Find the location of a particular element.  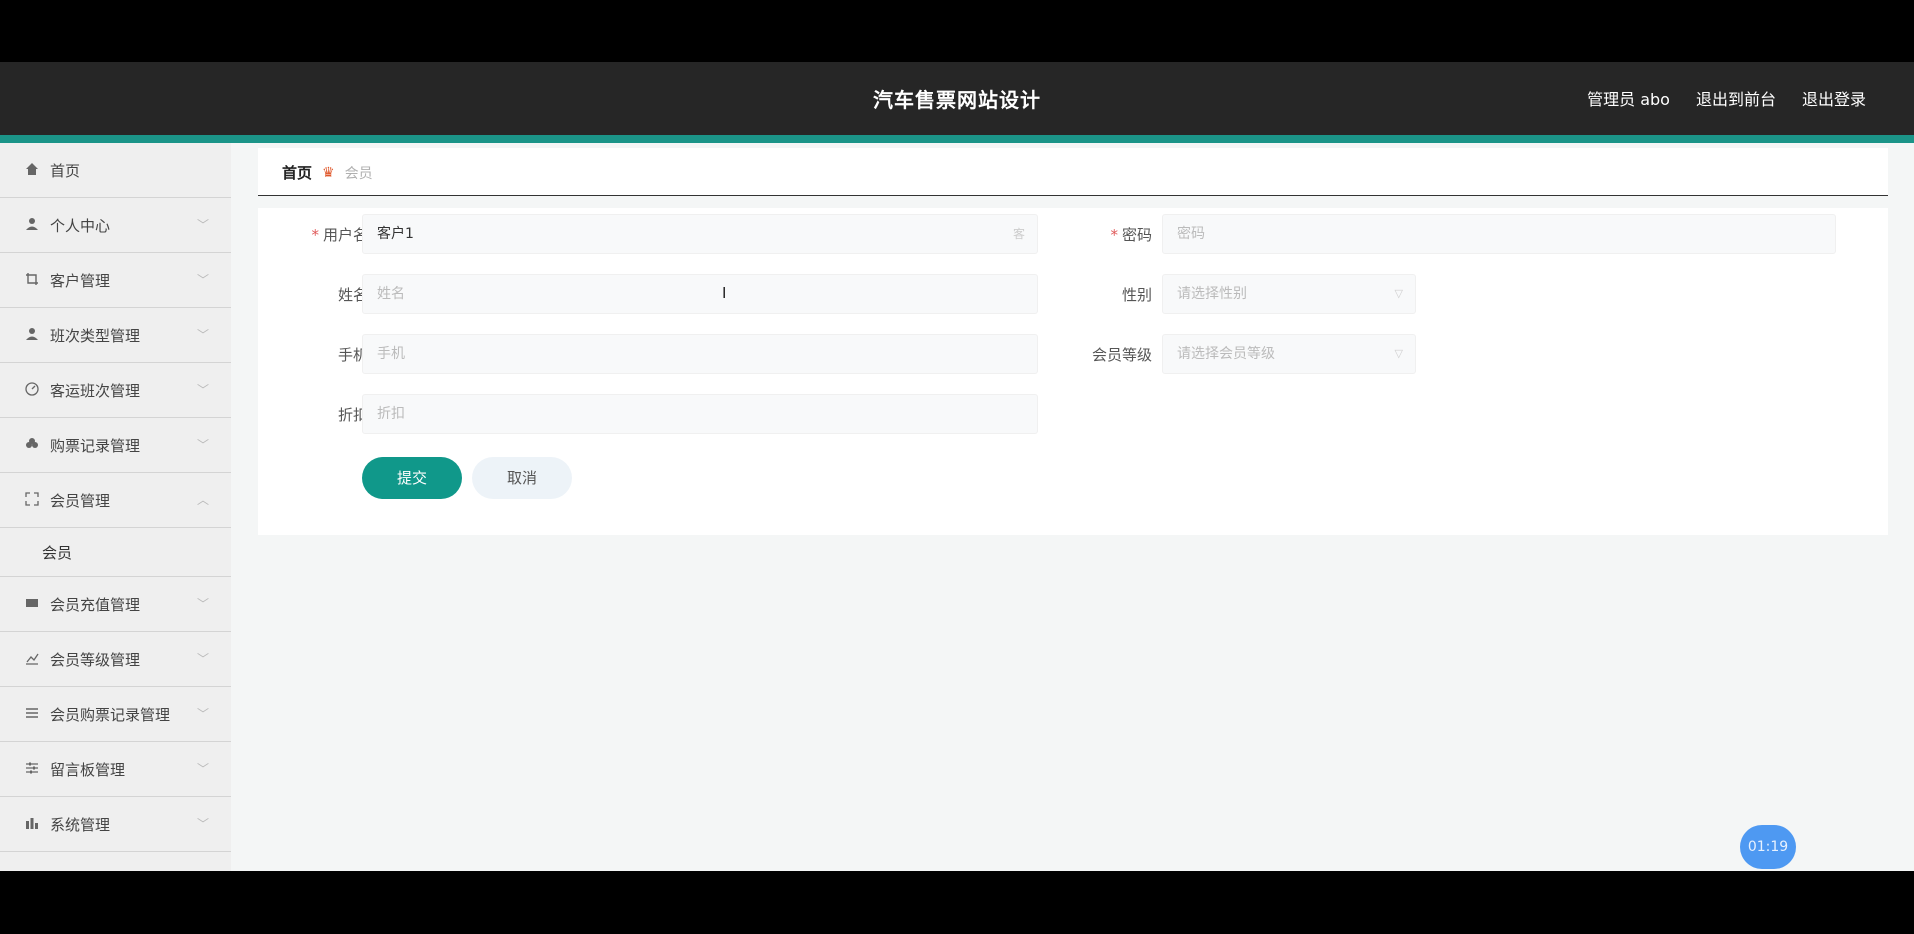

sidebar-item-label: 系统管理 is located at coordinates (80, 824).